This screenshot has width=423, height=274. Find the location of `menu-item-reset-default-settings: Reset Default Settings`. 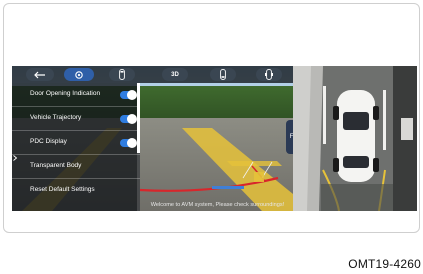

menu-item-reset-default-settings: Reset Default Settings is located at coordinates (76, 191).